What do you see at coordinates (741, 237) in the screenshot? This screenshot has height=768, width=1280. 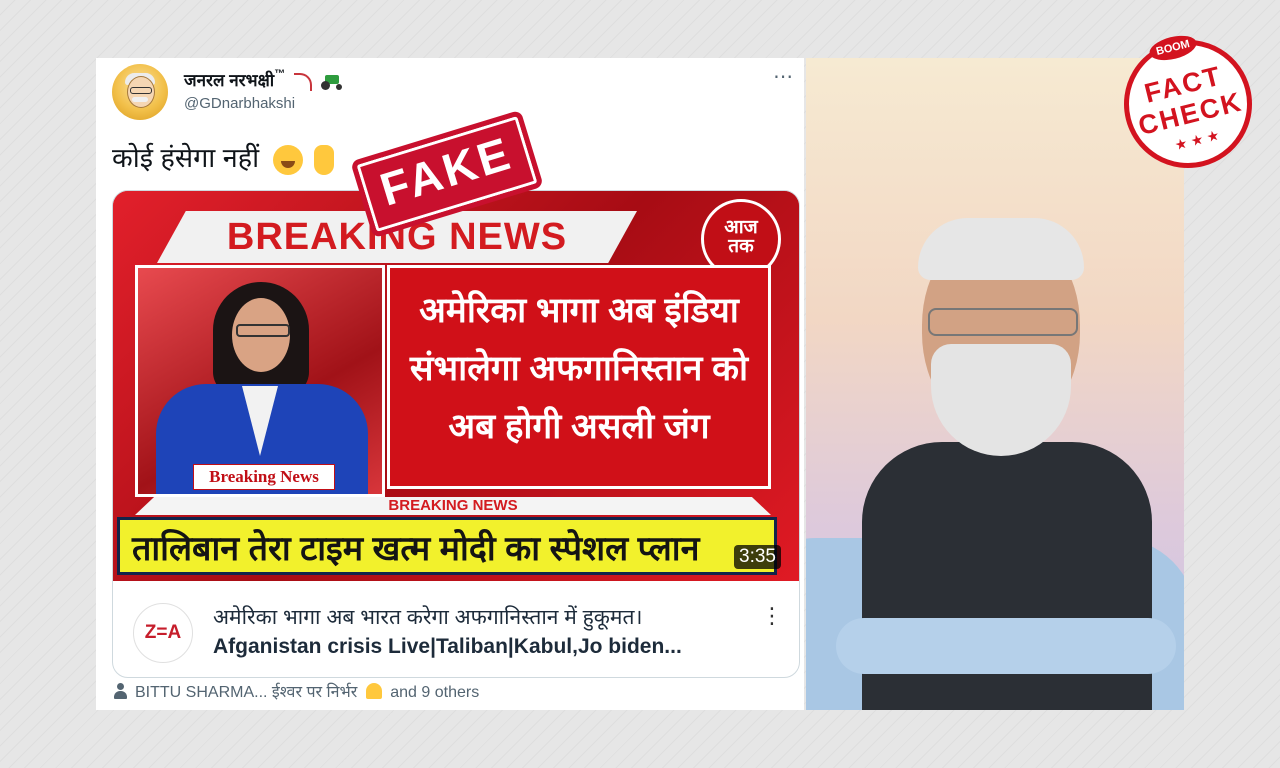 I see `aaj-tak-logo-text: आज तक` at bounding box center [741, 237].